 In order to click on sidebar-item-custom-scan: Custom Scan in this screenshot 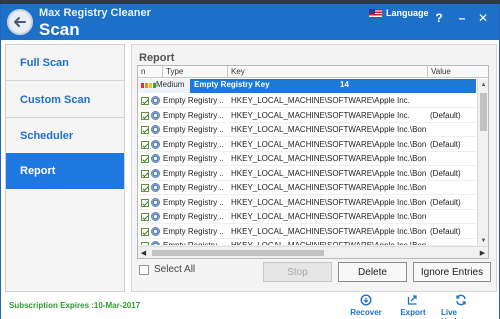, I will do `click(65, 100)`.